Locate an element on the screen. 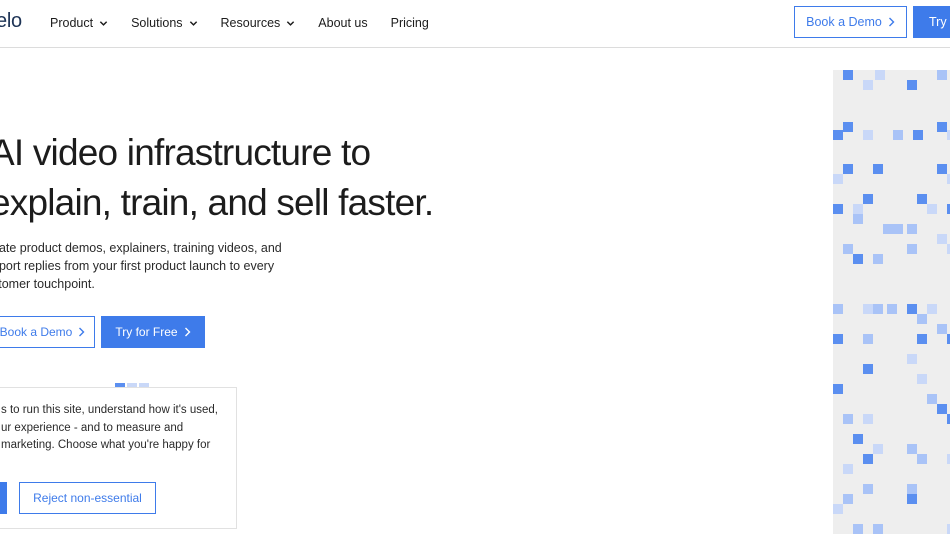 This screenshot has height=534, width=950. hero-book-demo-button: Book a Demo is located at coordinates (47, 332).